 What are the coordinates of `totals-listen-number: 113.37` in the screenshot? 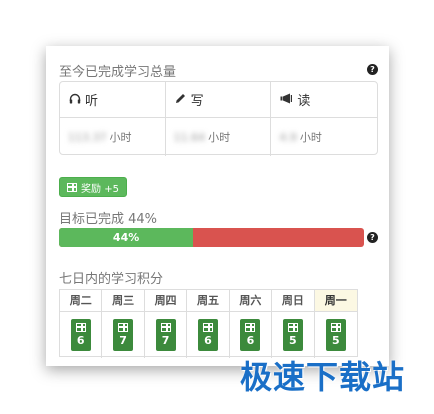 It's located at (87, 137).